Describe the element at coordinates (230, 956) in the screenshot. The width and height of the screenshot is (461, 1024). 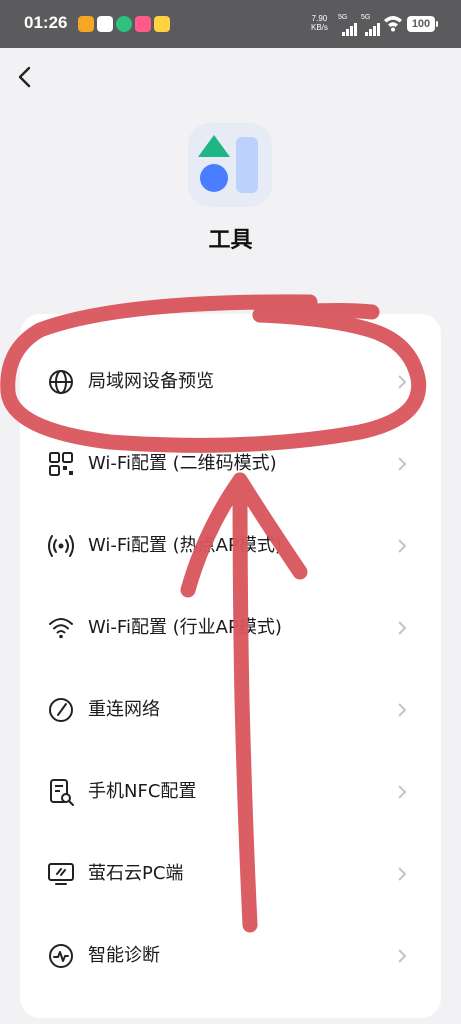
I see `menu-item-smart-diagnosis: 智能诊断` at that location.